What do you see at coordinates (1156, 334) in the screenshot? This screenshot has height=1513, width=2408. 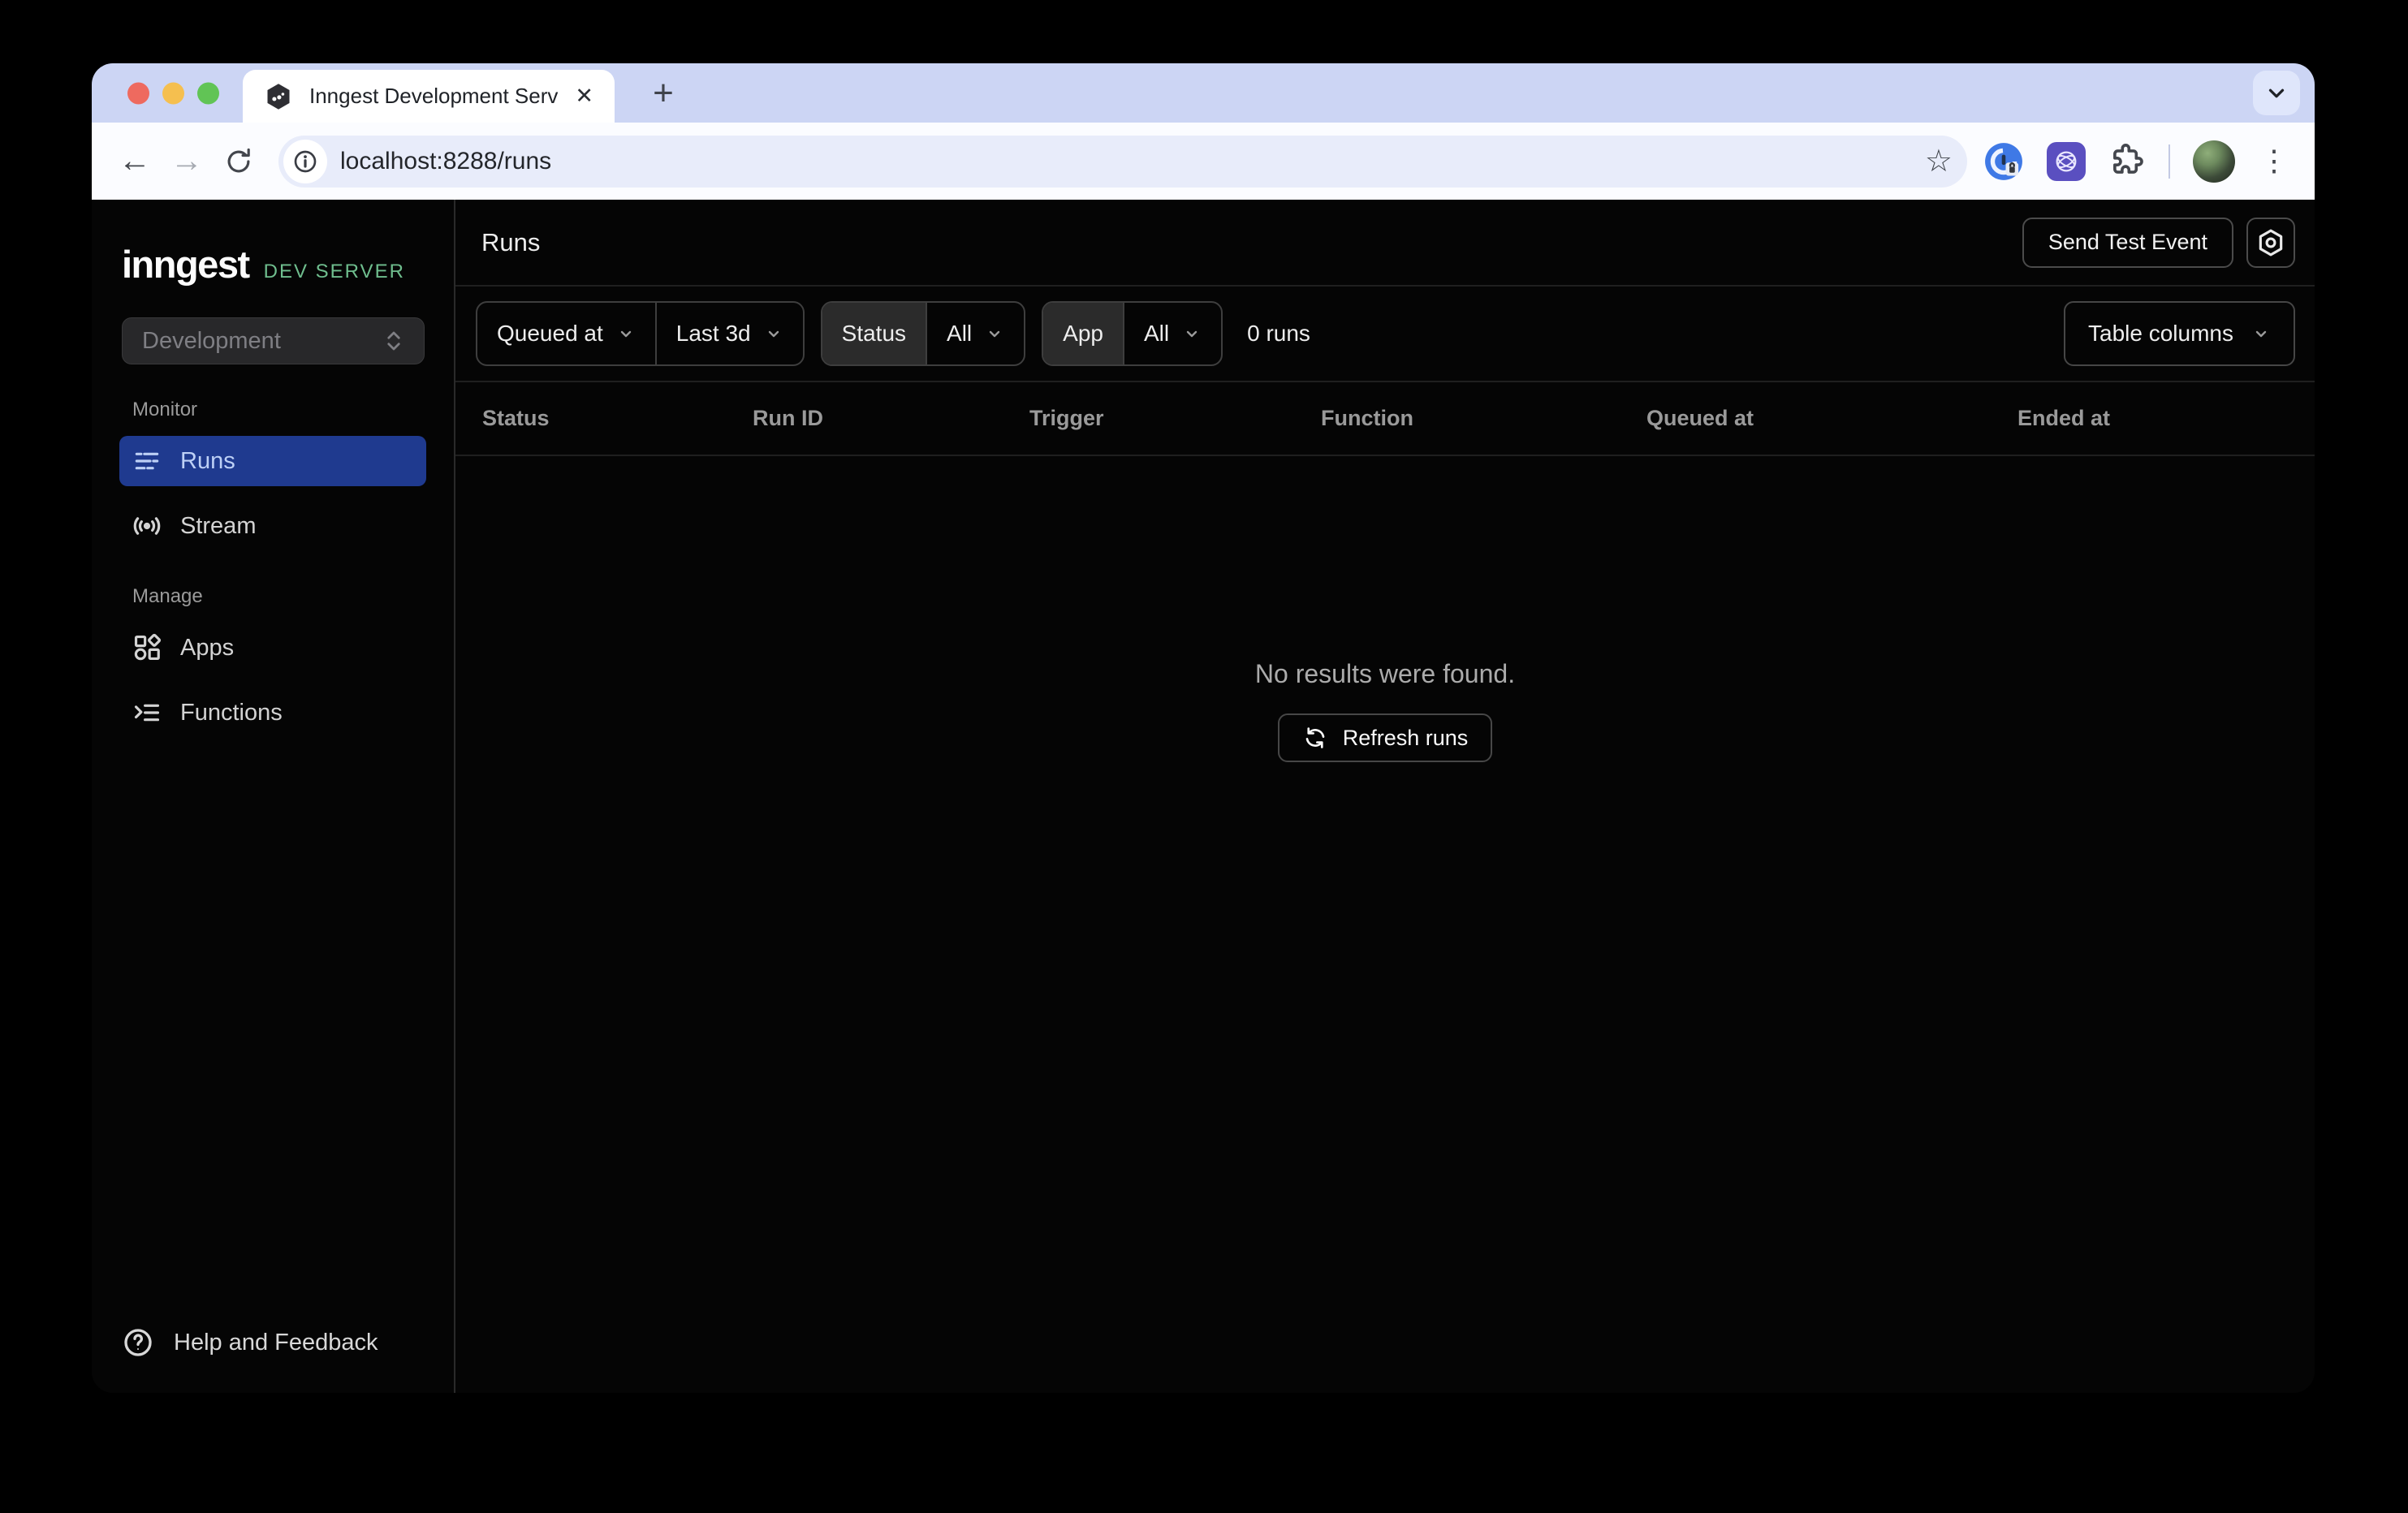 I see `app-filter-value: All` at bounding box center [1156, 334].